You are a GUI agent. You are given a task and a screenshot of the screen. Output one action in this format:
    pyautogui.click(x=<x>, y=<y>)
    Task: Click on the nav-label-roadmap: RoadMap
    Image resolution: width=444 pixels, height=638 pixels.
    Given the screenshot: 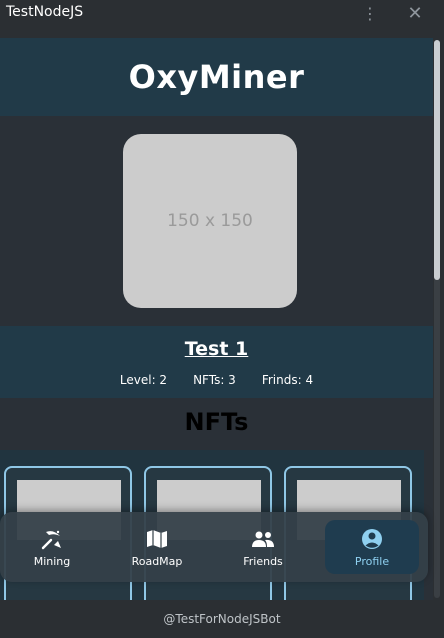 What is the action you would take?
    pyautogui.click(x=157, y=561)
    